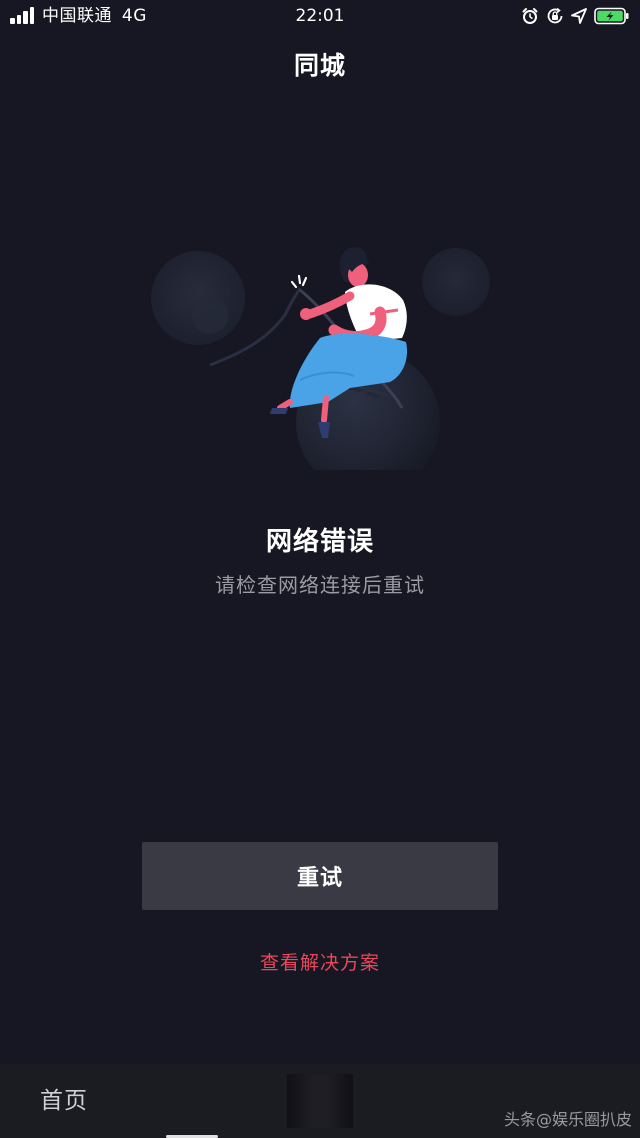  What do you see at coordinates (320, 585) in the screenshot?
I see `error-subtitle: 请检查网络连接后重试` at bounding box center [320, 585].